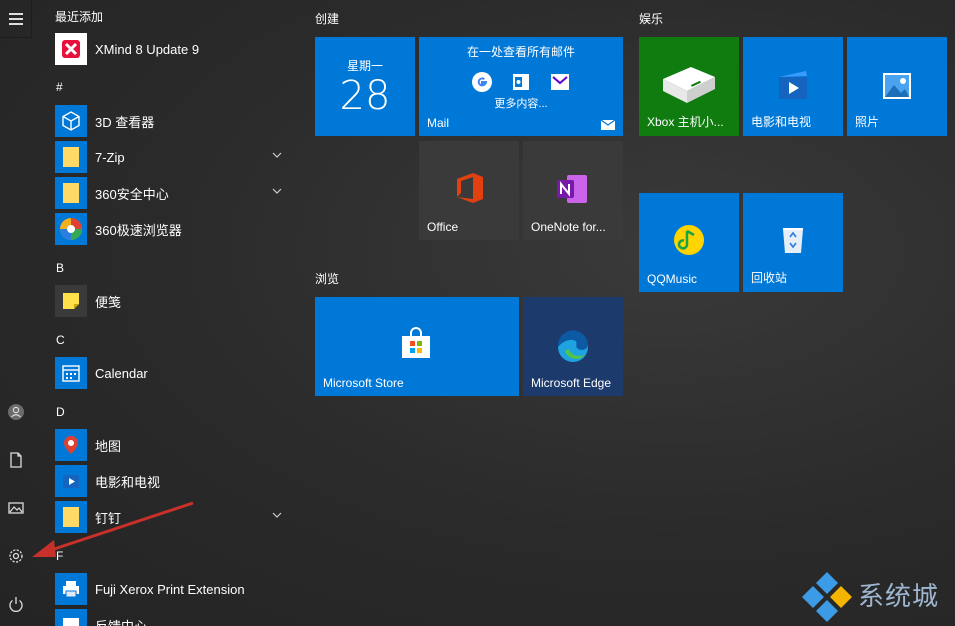 This screenshot has height=626, width=955. Describe the element at coordinates (108, 446) in the screenshot. I see `app-label: 地图` at that location.